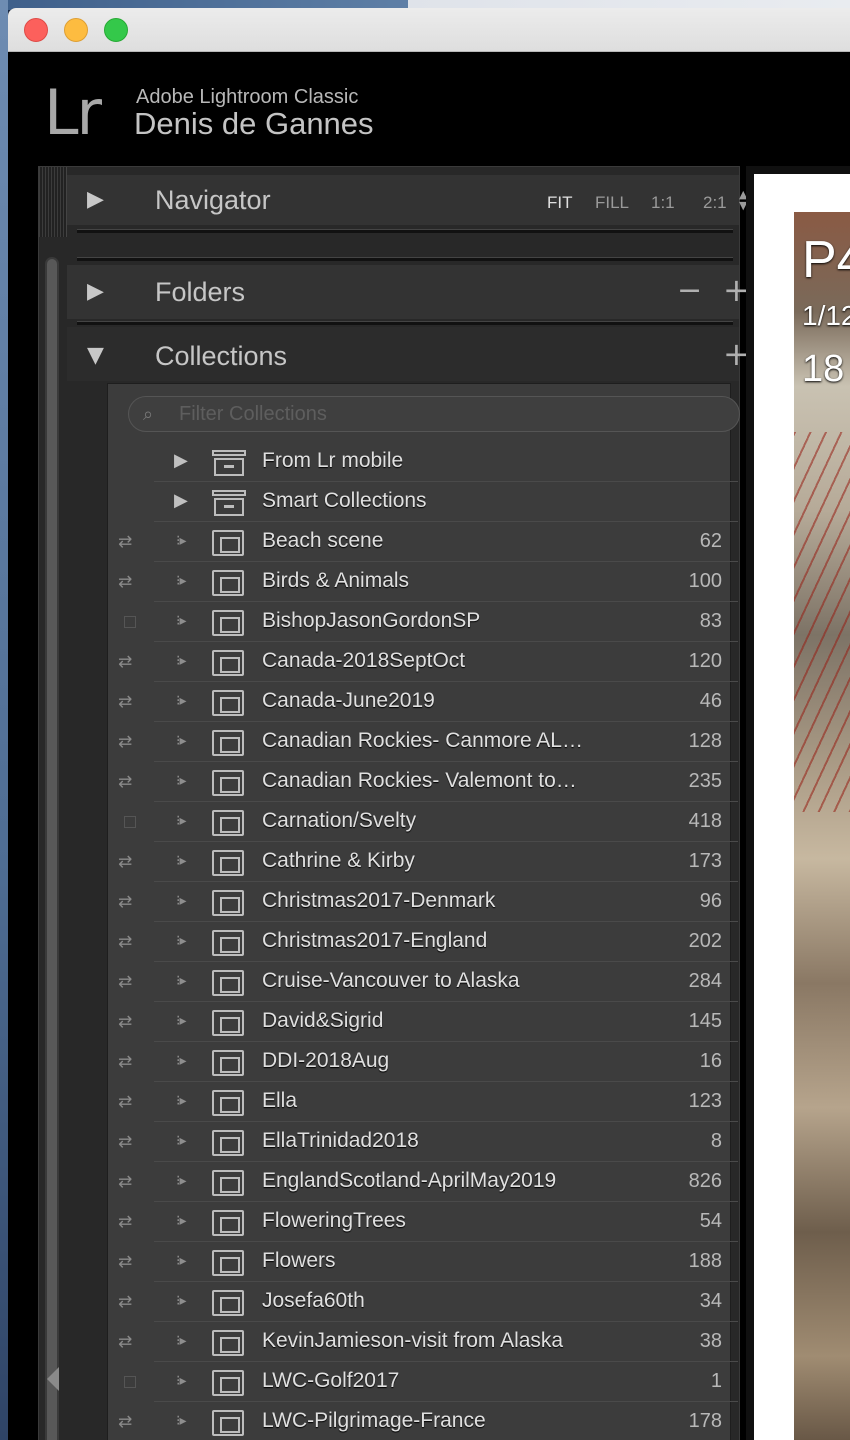 This screenshot has width=850, height=1440. Describe the element at coordinates (433, 1302) in the screenshot. I see `collection-row: ⇄ ⁝▸ Josefa60th 34` at that location.